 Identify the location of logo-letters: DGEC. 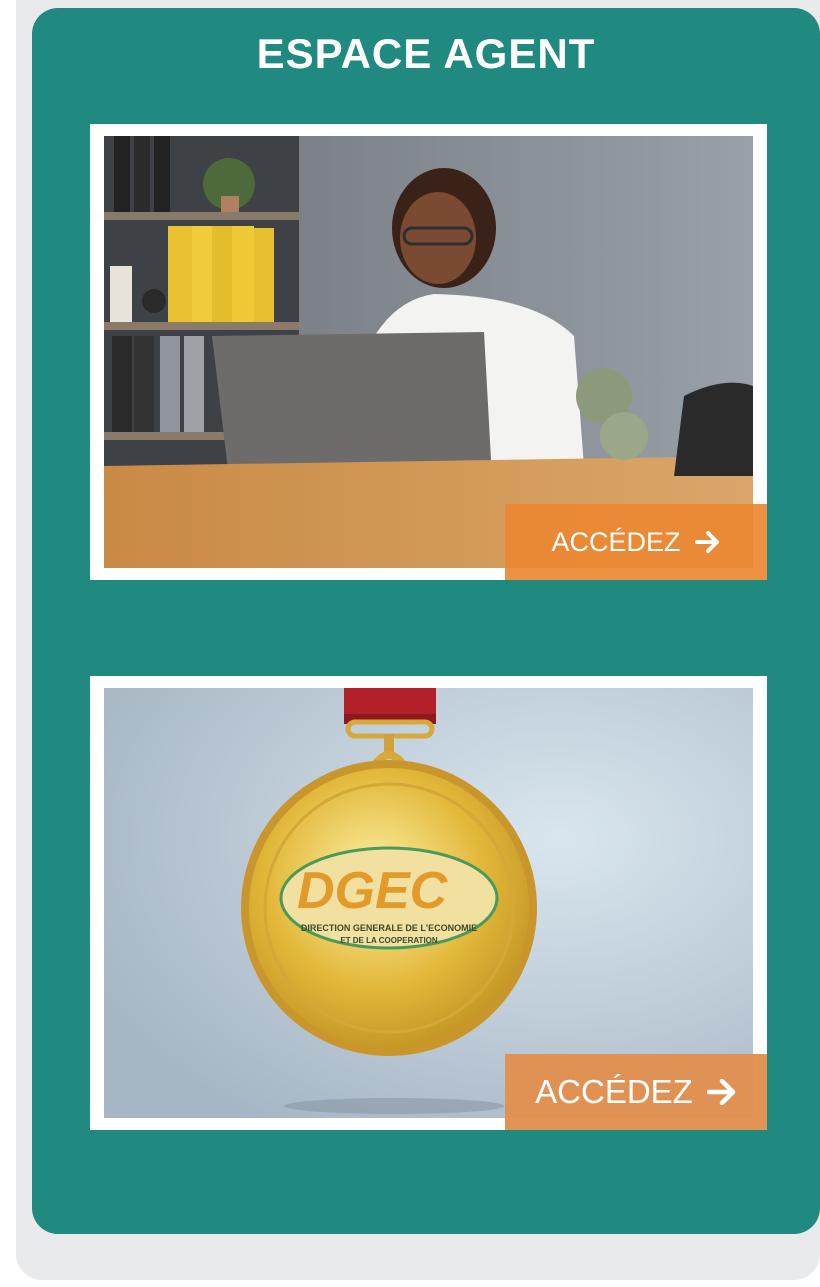
(373, 891).